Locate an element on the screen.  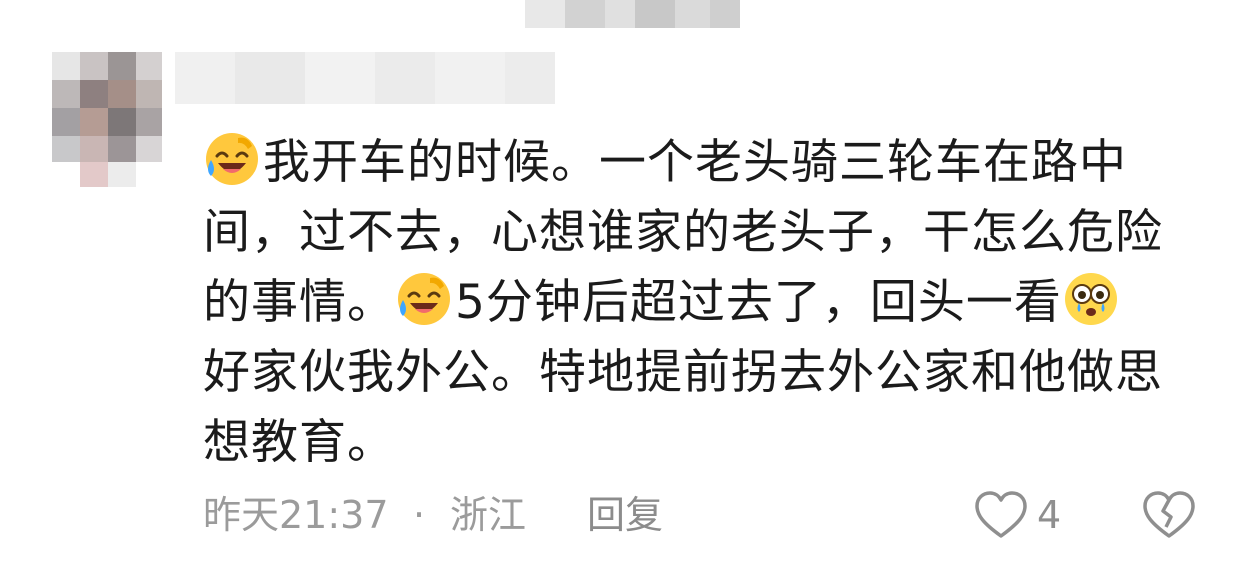
comment-line-1: 我开车的时候。一个老头骑三轮车在路中 is located at coordinates (713, 163).